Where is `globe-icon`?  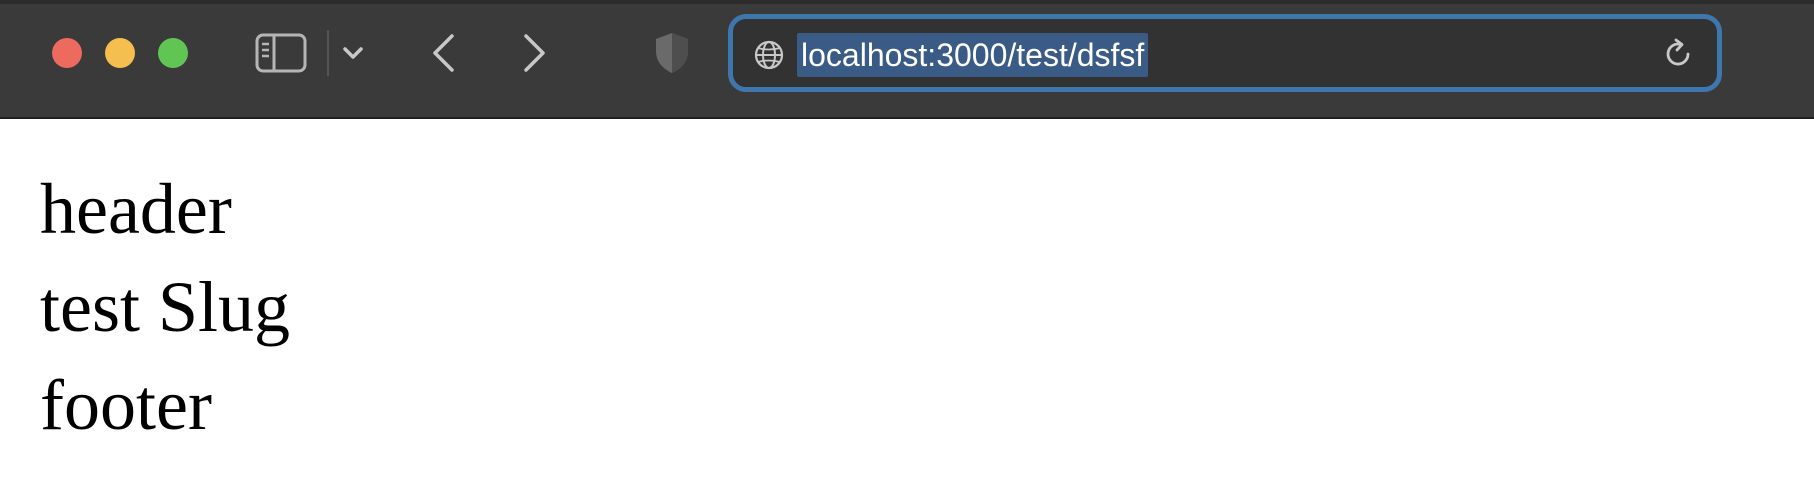 globe-icon is located at coordinates (769, 55).